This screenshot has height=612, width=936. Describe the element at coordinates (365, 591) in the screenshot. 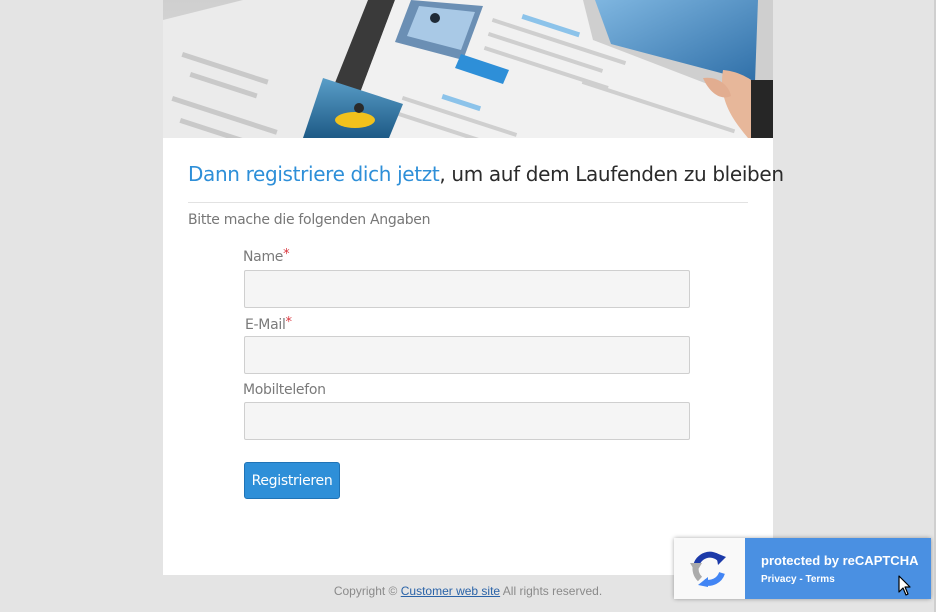

I see `copyright-prefix: Copyright ©` at that location.